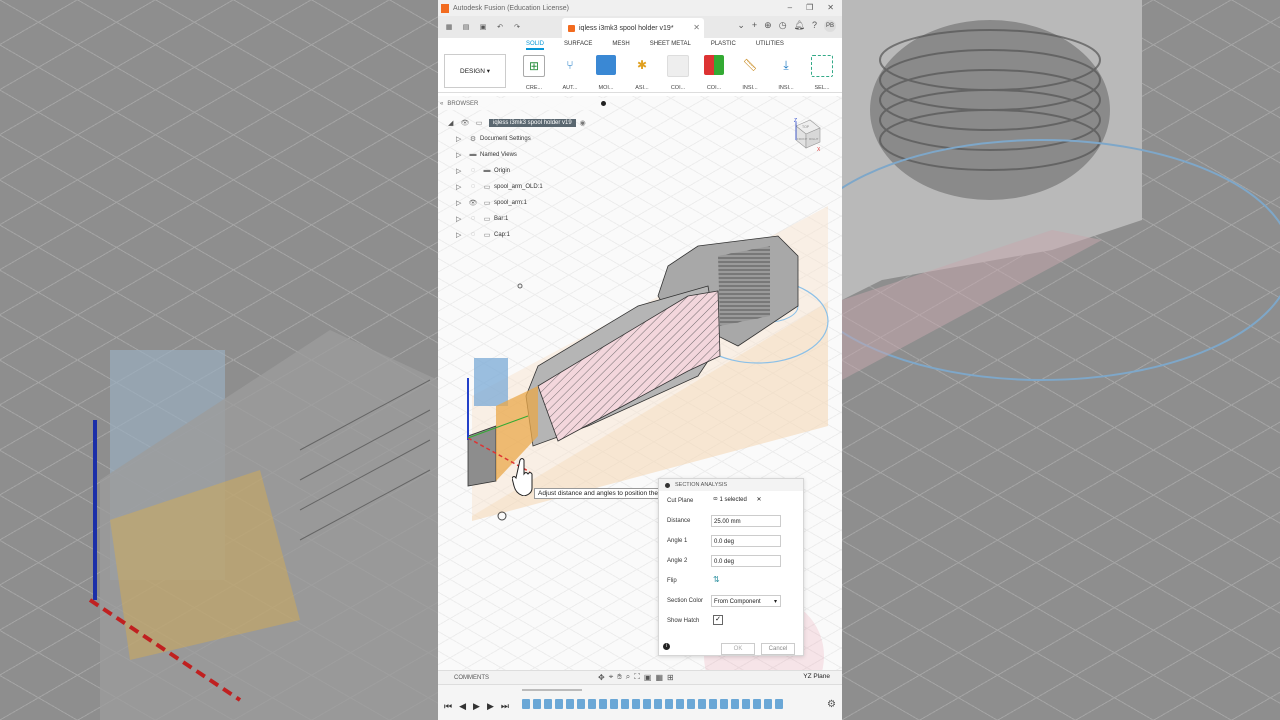  I want to click on minimize-icon: –, so click(790, 7).